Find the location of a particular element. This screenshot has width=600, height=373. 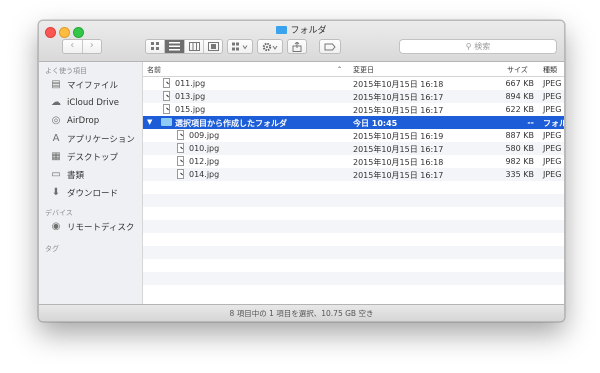

titlebar: フォルダ ‹ › ⚲ 検索 is located at coordinates (301, 41).